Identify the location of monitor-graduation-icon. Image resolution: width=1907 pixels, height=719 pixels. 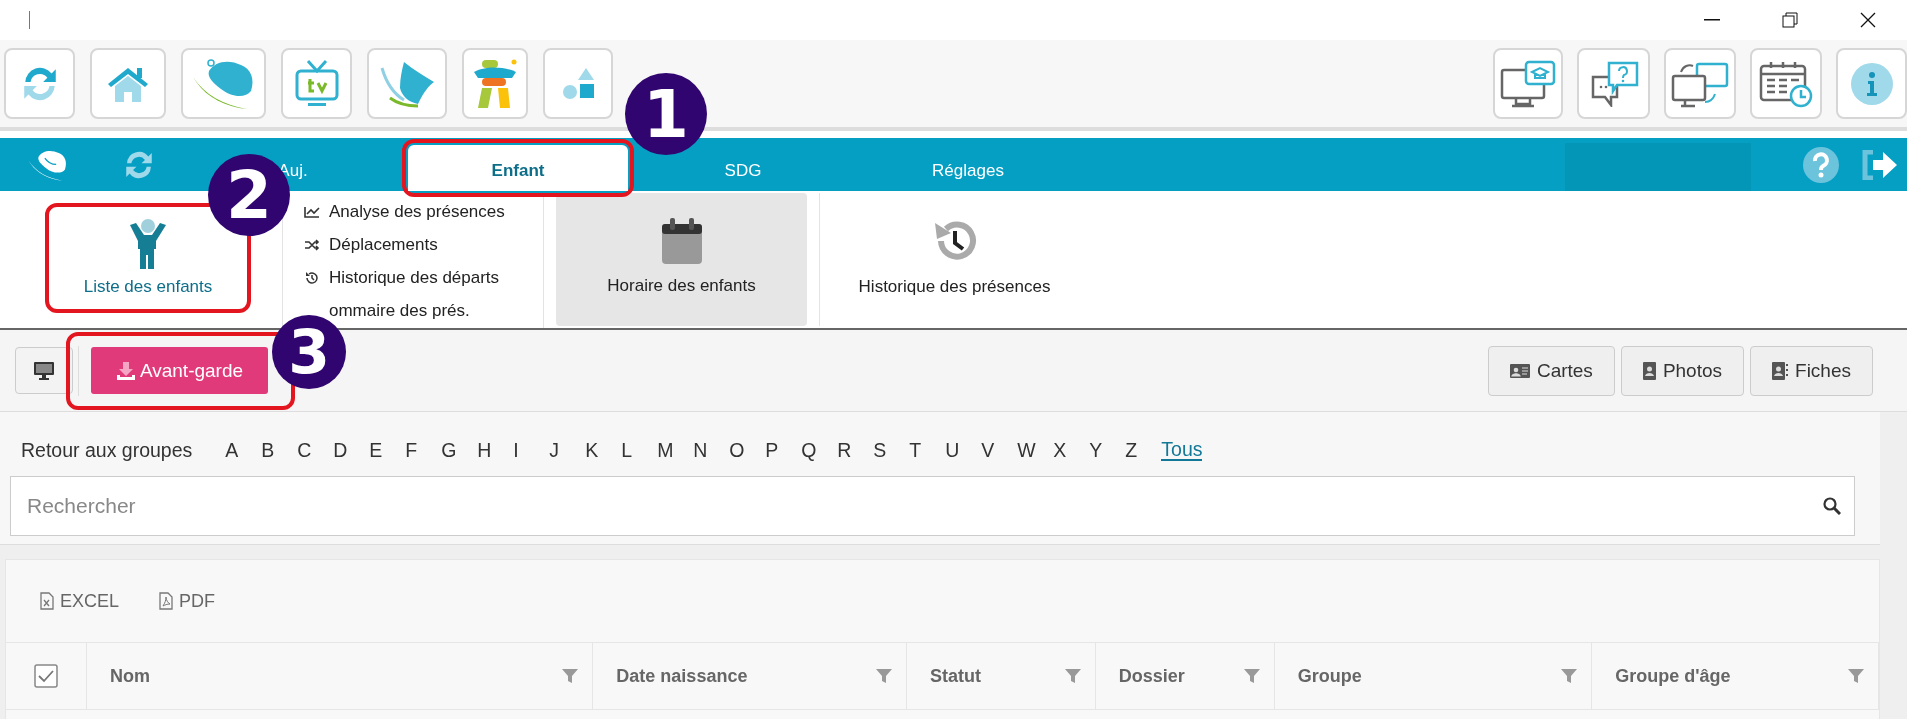
(1528, 83).